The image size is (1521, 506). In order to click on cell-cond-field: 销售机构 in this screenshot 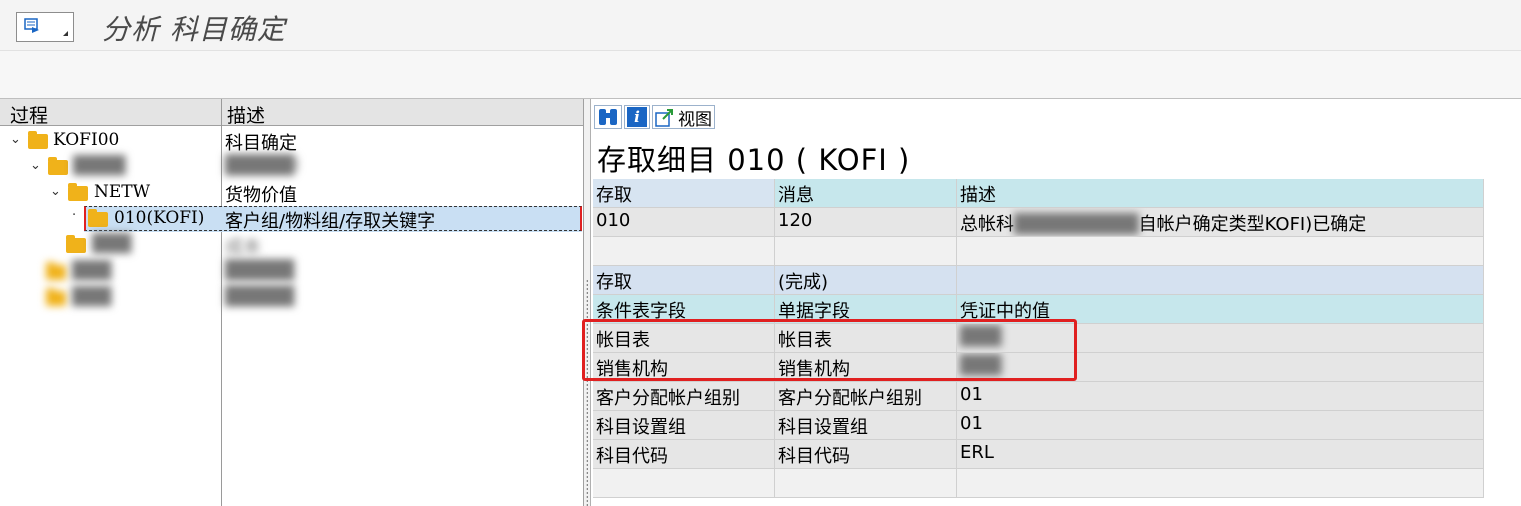, I will do `click(684, 367)`.